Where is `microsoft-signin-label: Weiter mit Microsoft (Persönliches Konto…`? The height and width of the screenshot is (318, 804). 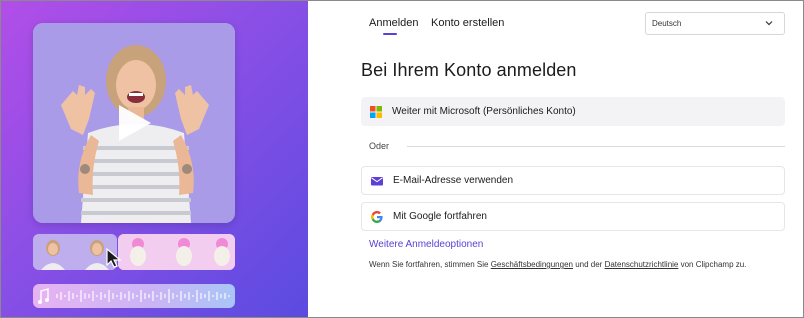 microsoft-signin-label: Weiter mit Microsoft (Persönliches Konto… is located at coordinates (484, 111).